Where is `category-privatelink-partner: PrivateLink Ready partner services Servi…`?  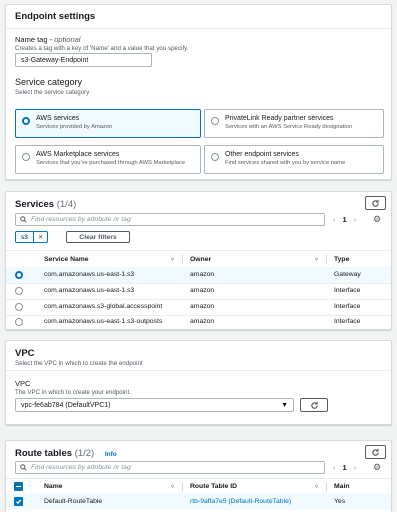 category-privatelink-partner: PrivateLink Ready partner services Servi… is located at coordinates (294, 123).